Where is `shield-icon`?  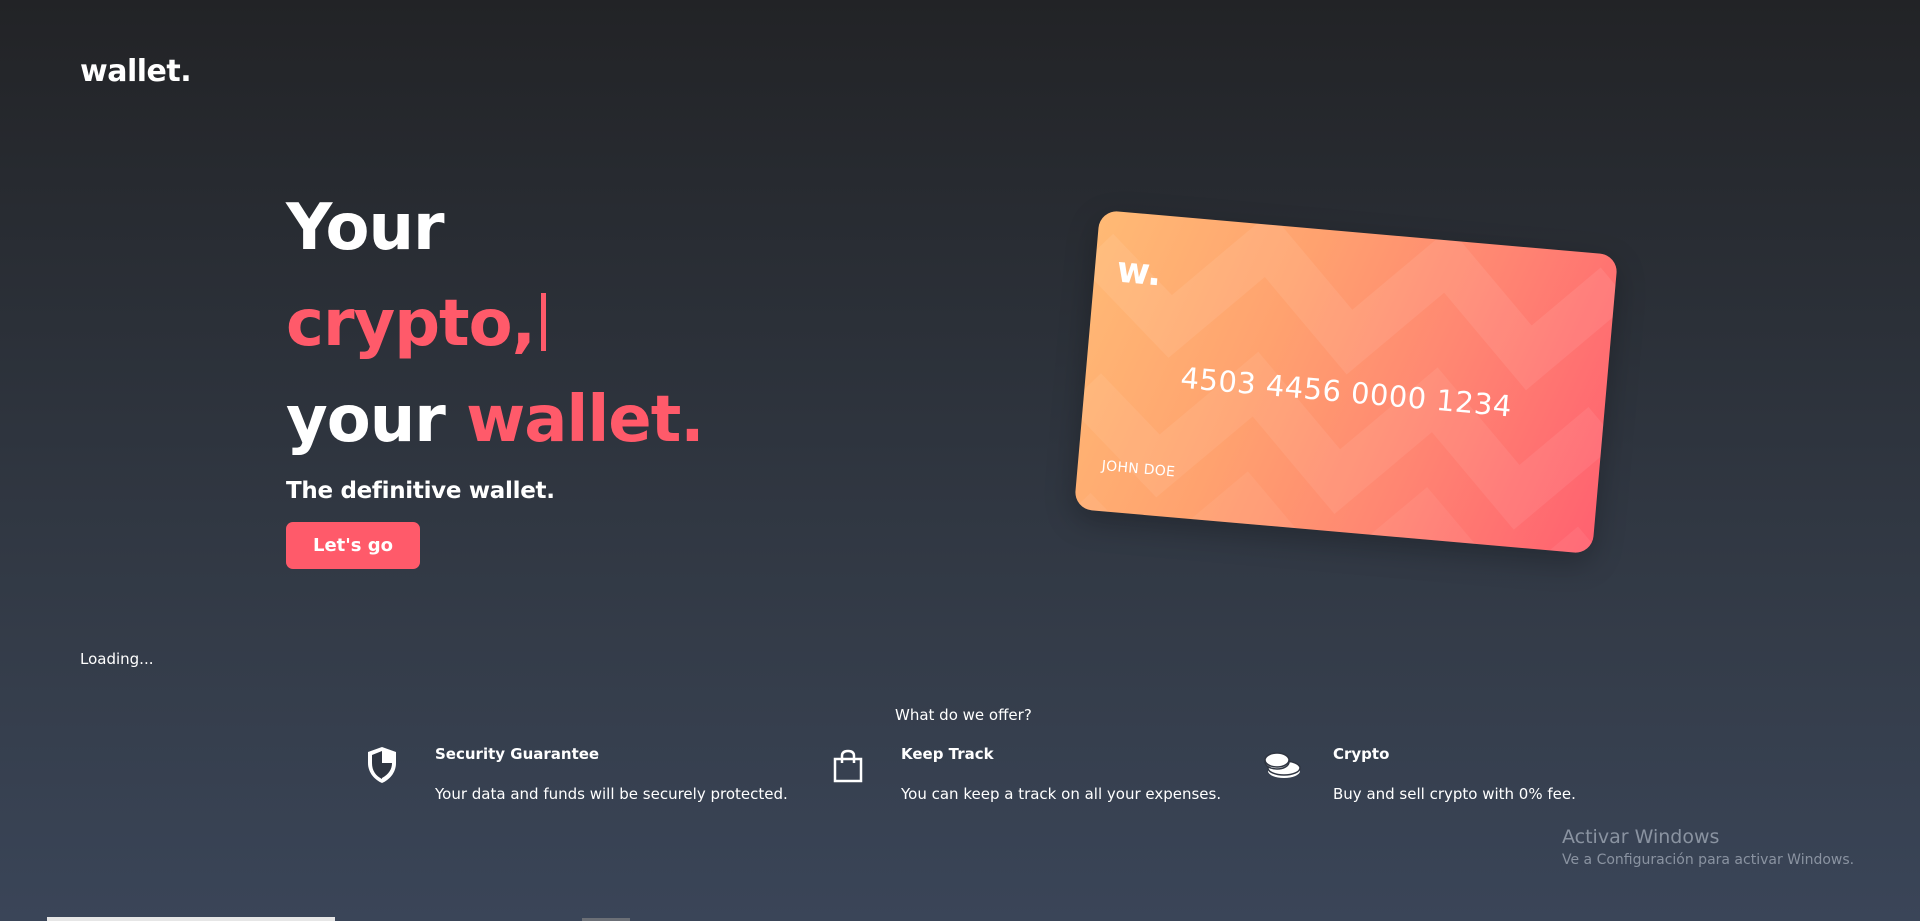
shield-icon is located at coordinates (382, 767).